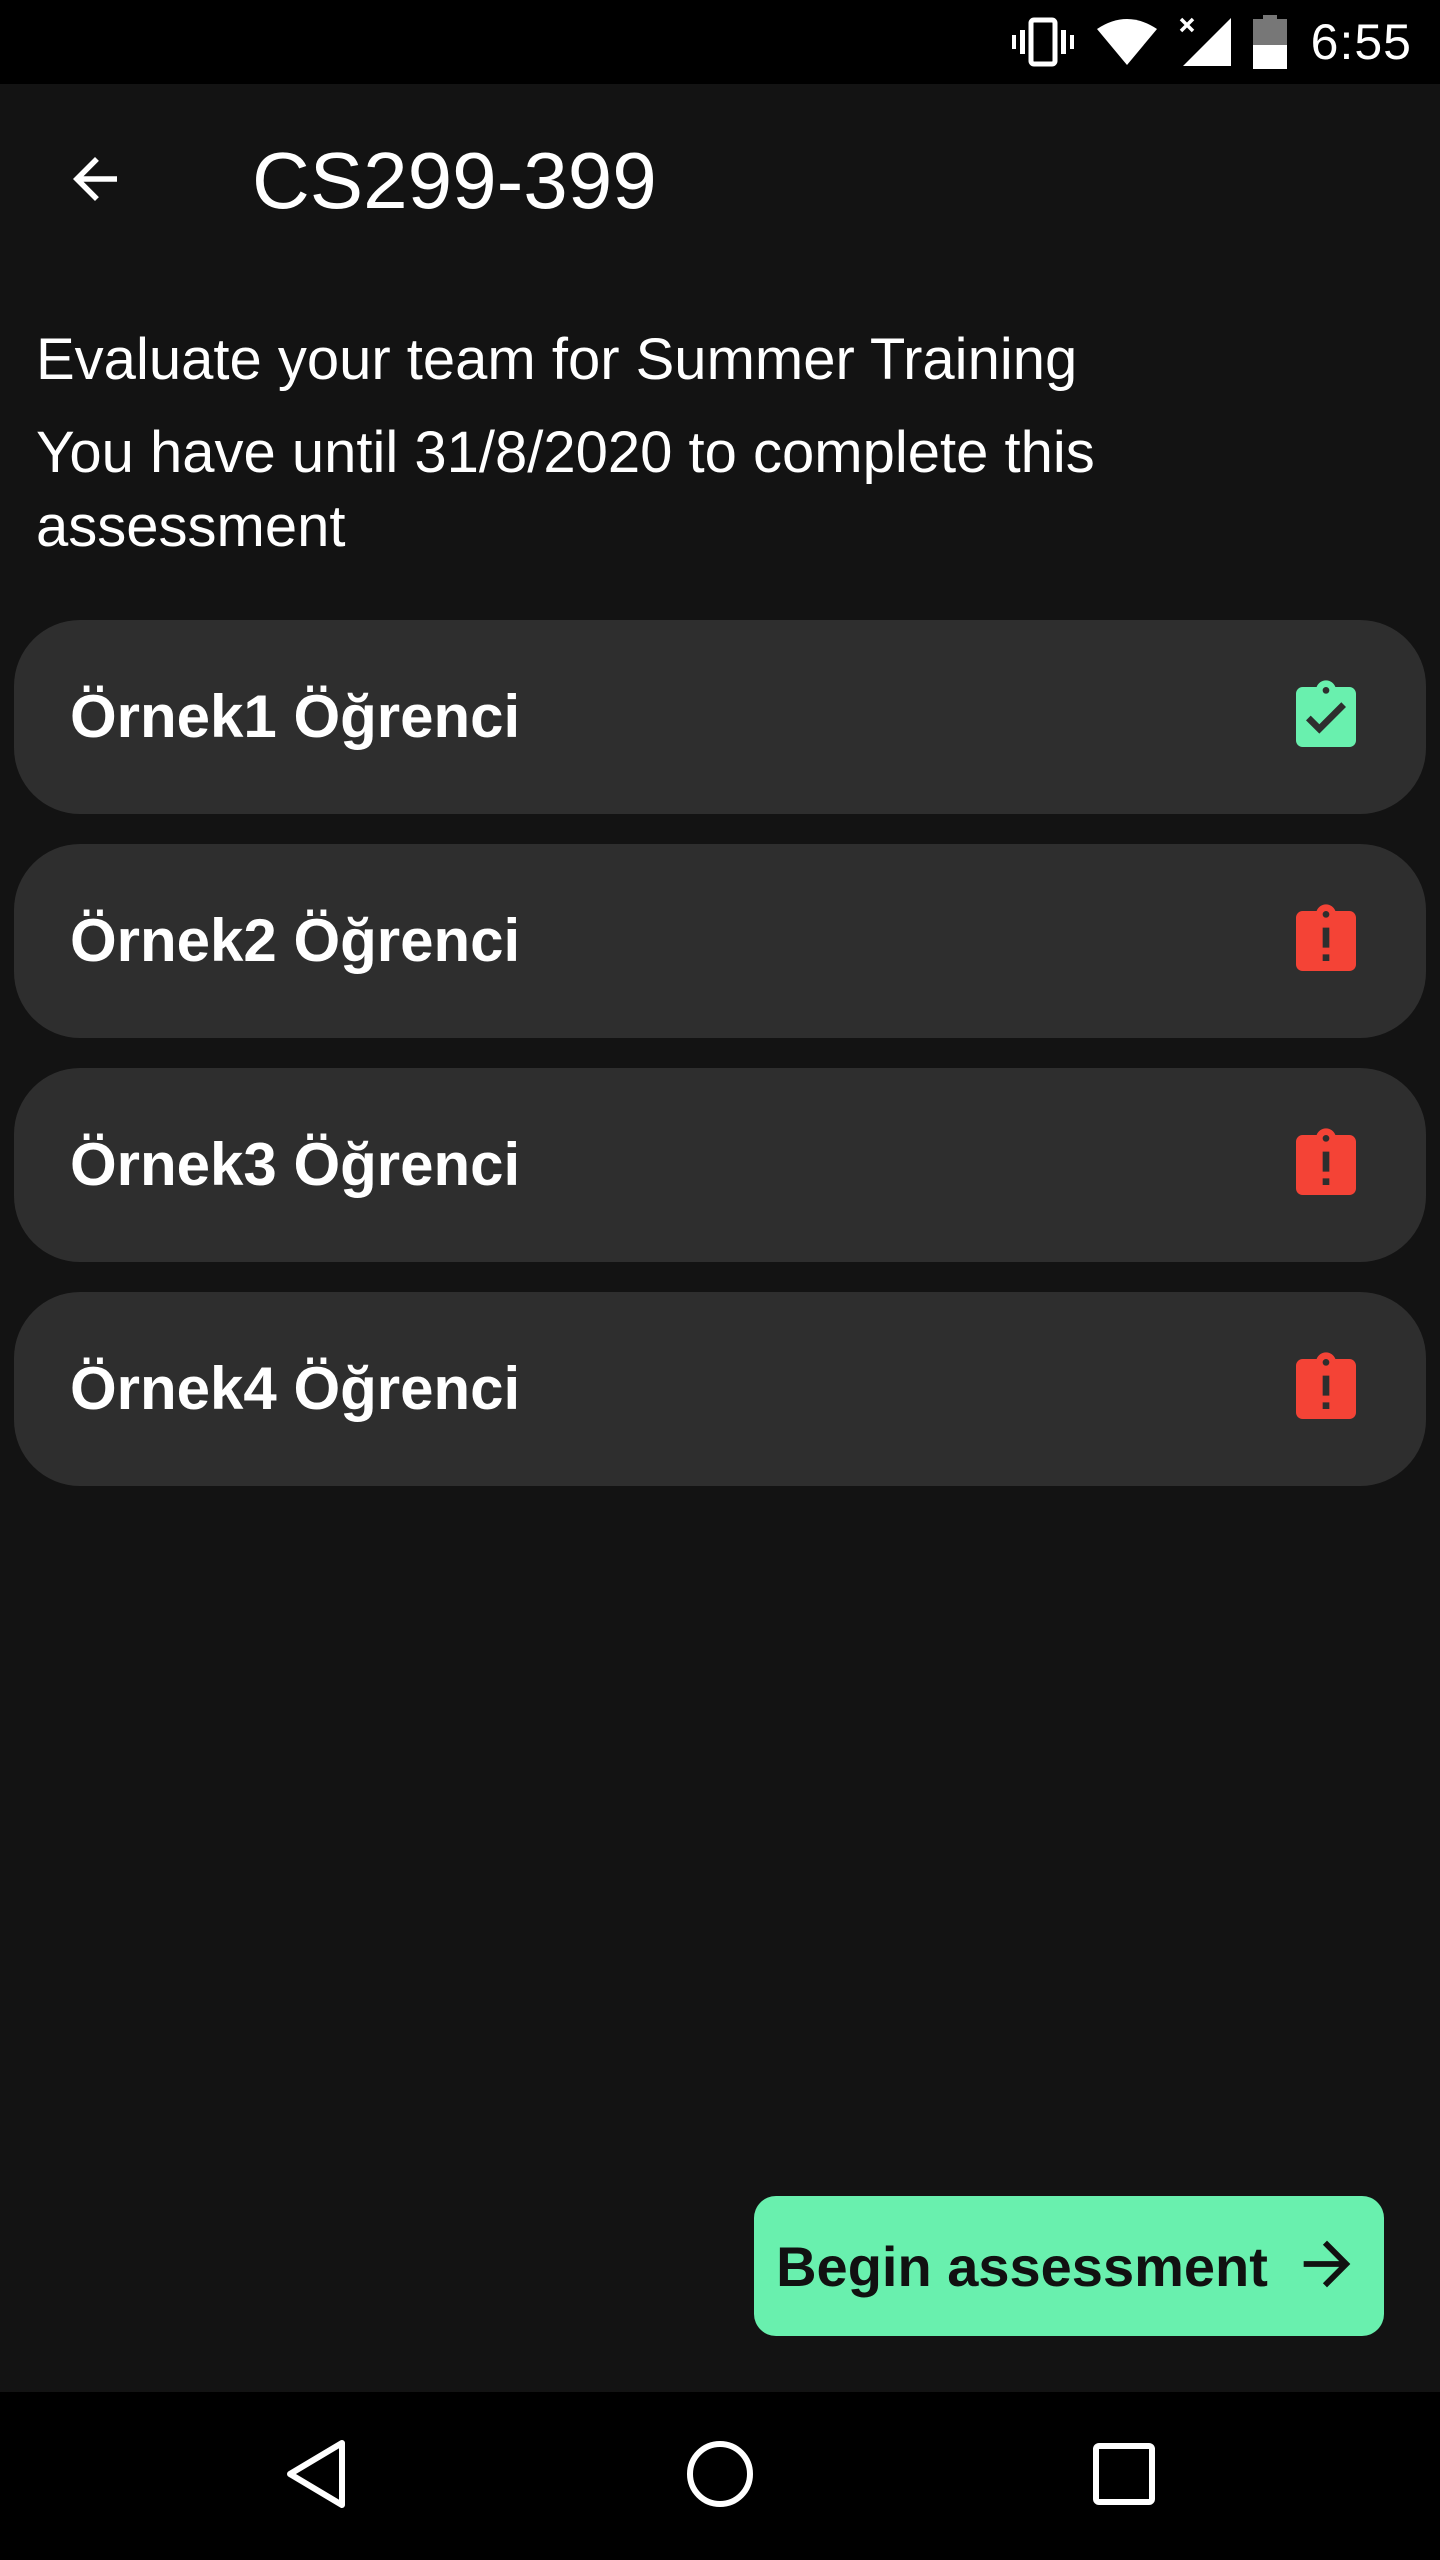 Image resolution: width=1440 pixels, height=2560 pixels. I want to click on begin-assessment-label: Begin assessment, so click(1022, 2266).